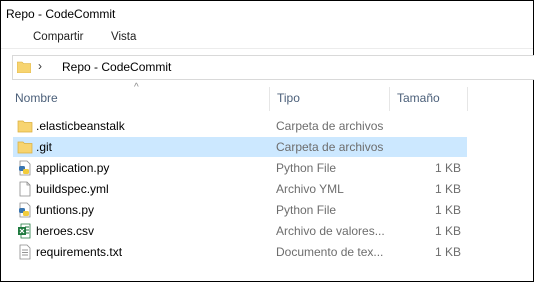 Image resolution: width=534 pixels, height=282 pixels. I want to click on menu-view: Vista, so click(123, 37).